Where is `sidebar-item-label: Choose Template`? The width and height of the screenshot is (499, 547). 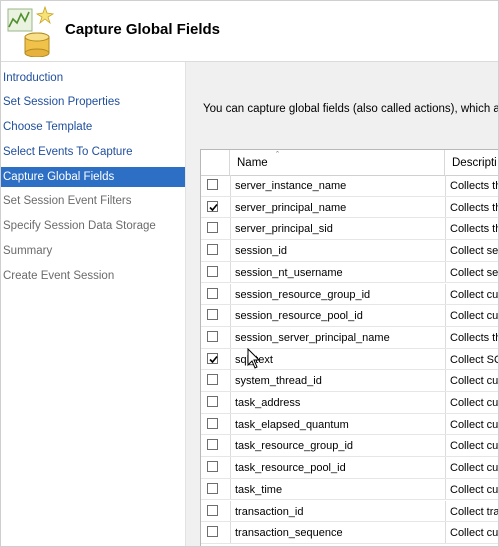
sidebar-item-label: Choose Template is located at coordinates (48, 127).